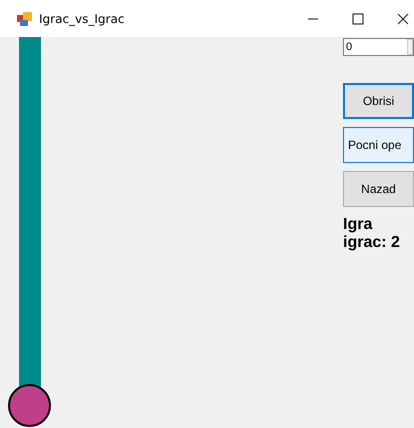 This screenshot has height=428, width=414. Describe the element at coordinates (29, 405) in the screenshot. I see `ball` at that location.